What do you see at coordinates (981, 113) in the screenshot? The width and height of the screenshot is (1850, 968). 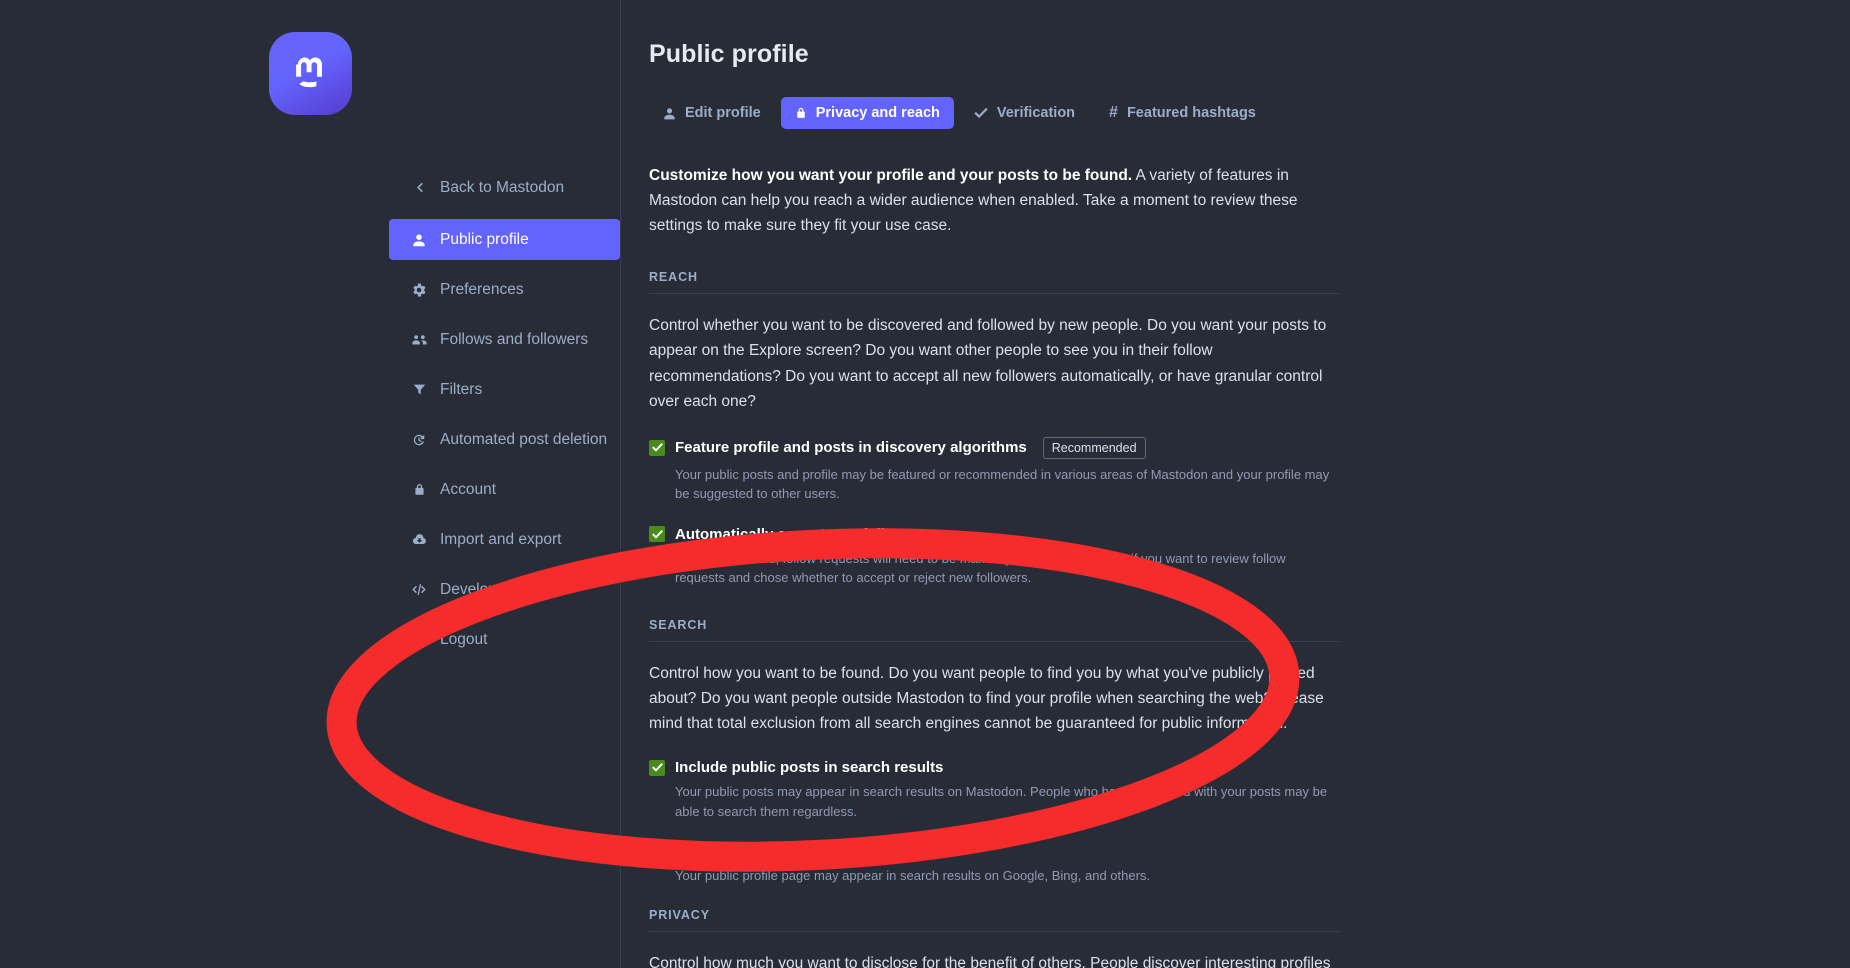 I see `check-icon` at bounding box center [981, 113].